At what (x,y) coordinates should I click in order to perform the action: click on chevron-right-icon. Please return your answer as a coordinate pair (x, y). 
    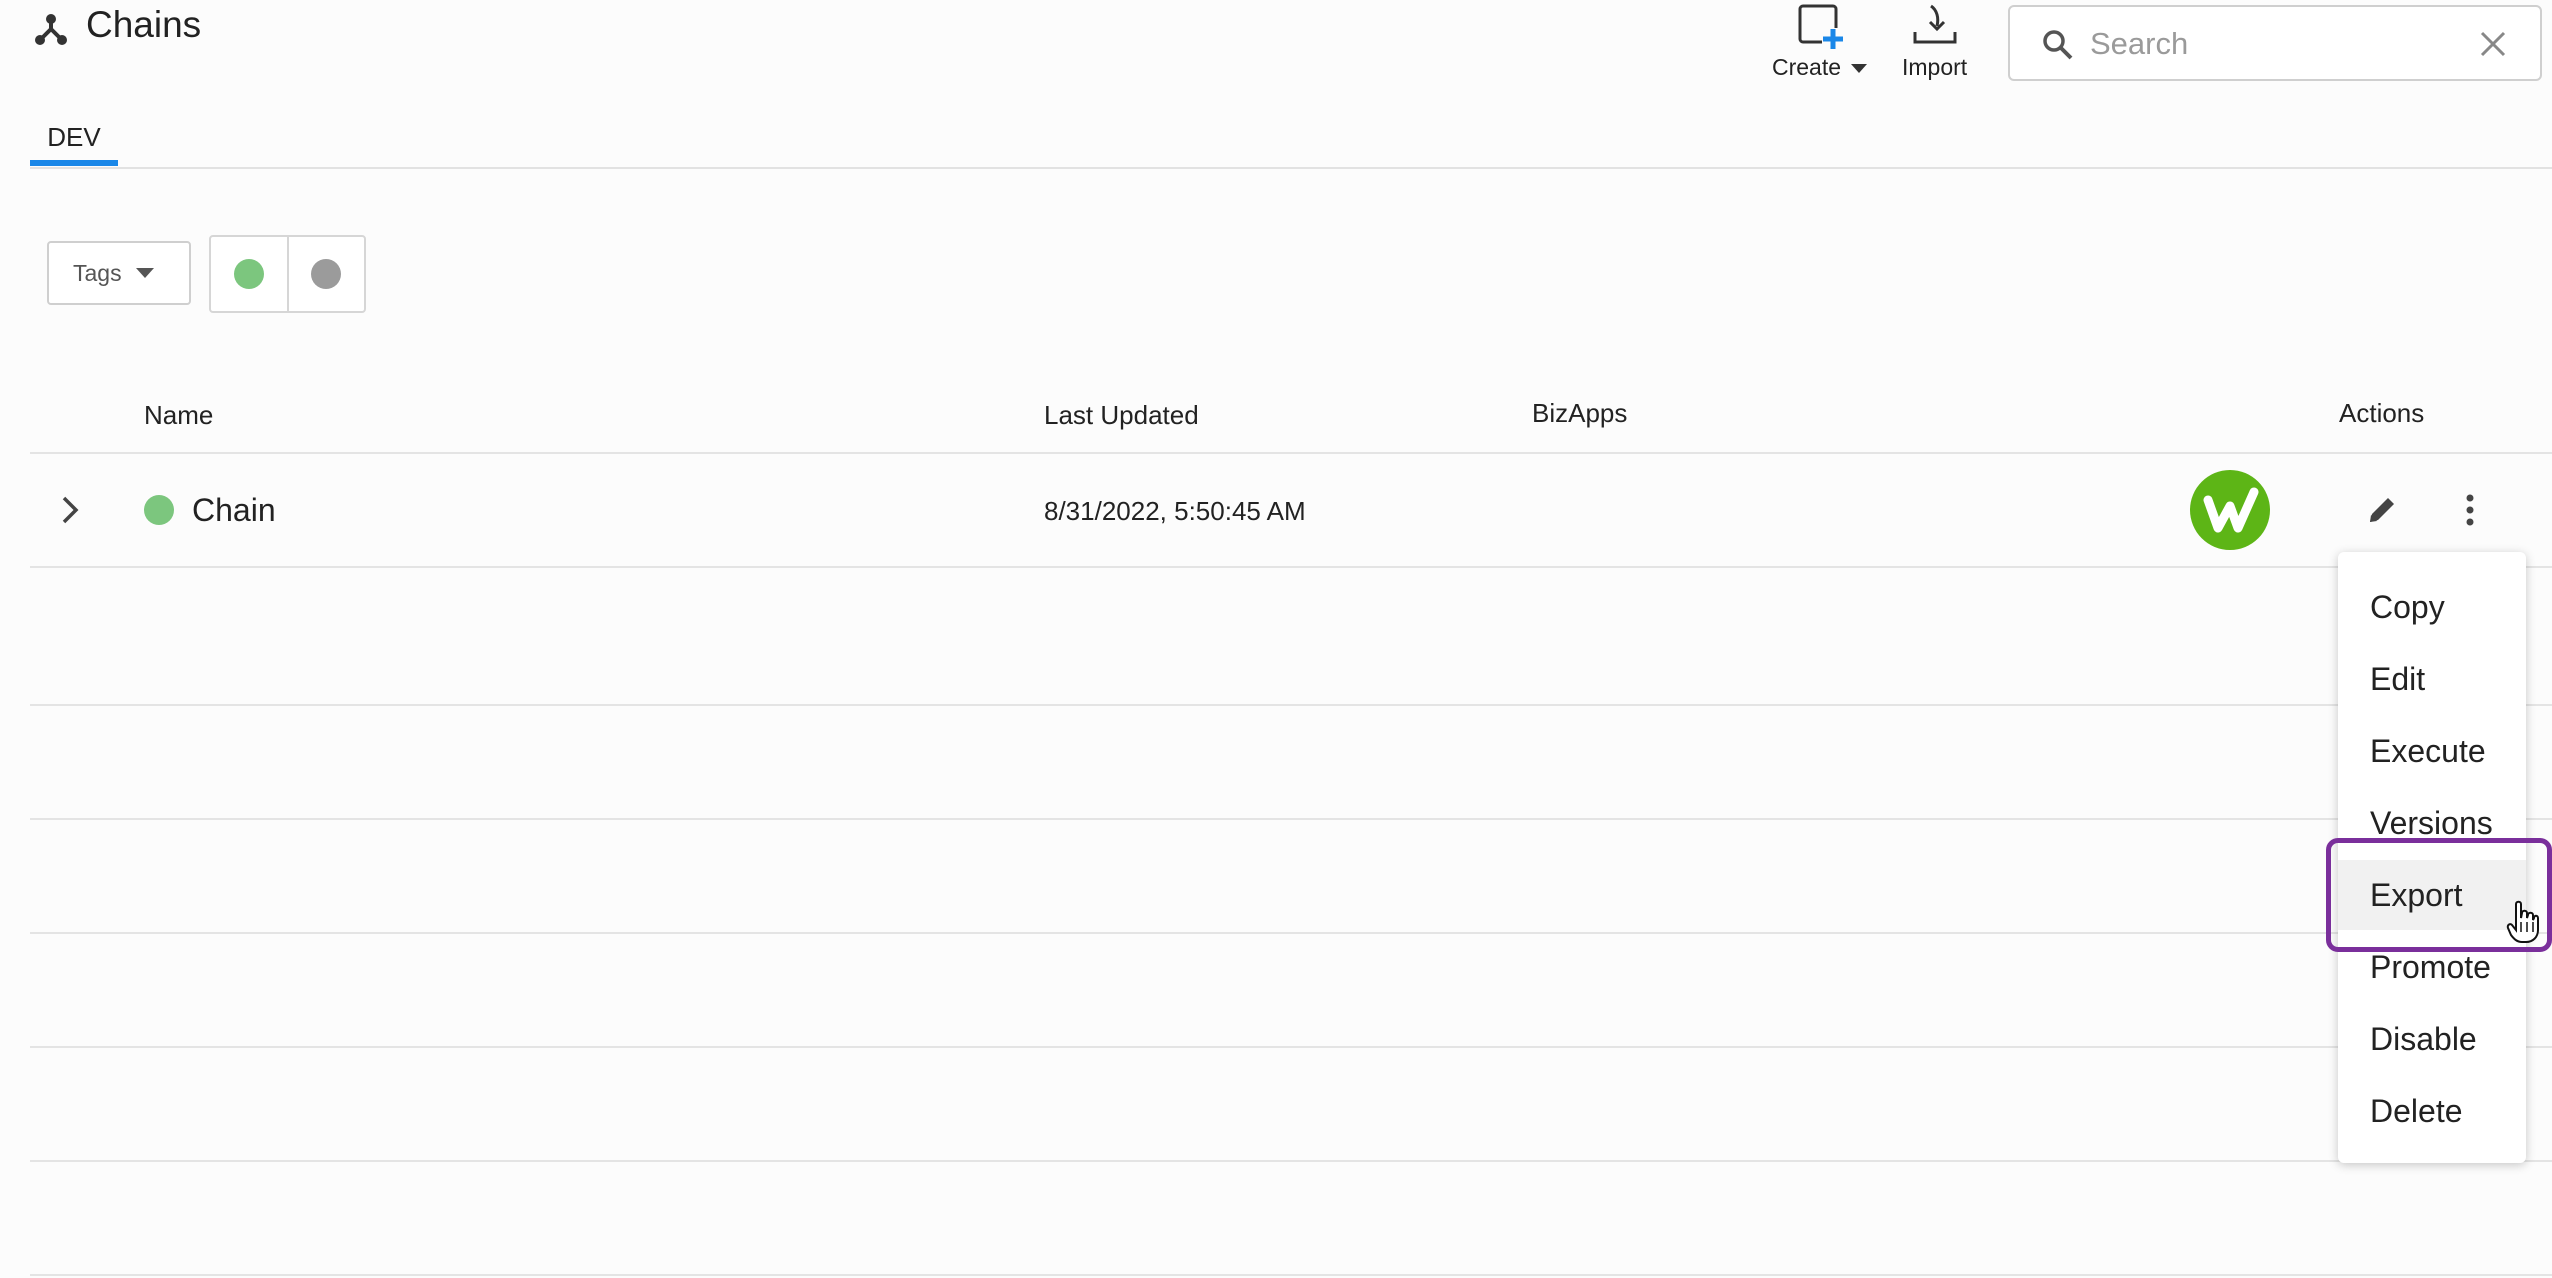
    Looking at the image, I should click on (70, 510).